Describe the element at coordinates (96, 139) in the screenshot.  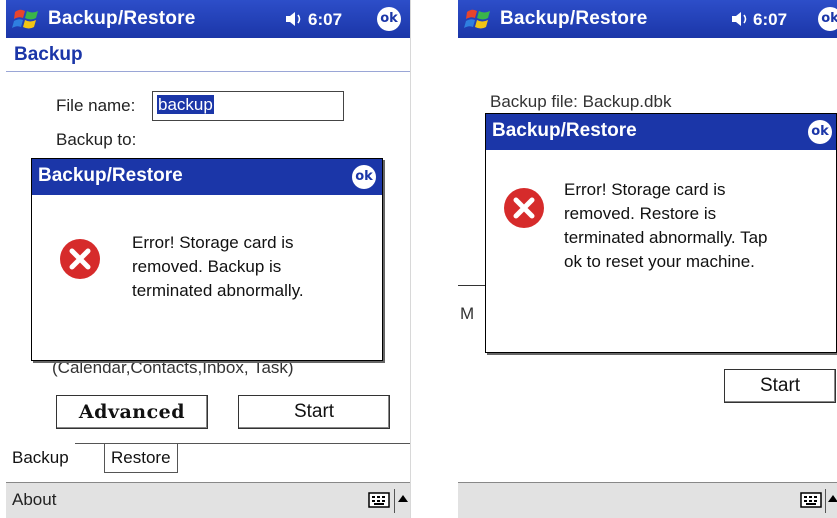
I see `backup-to-label: Backup to:` at that location.